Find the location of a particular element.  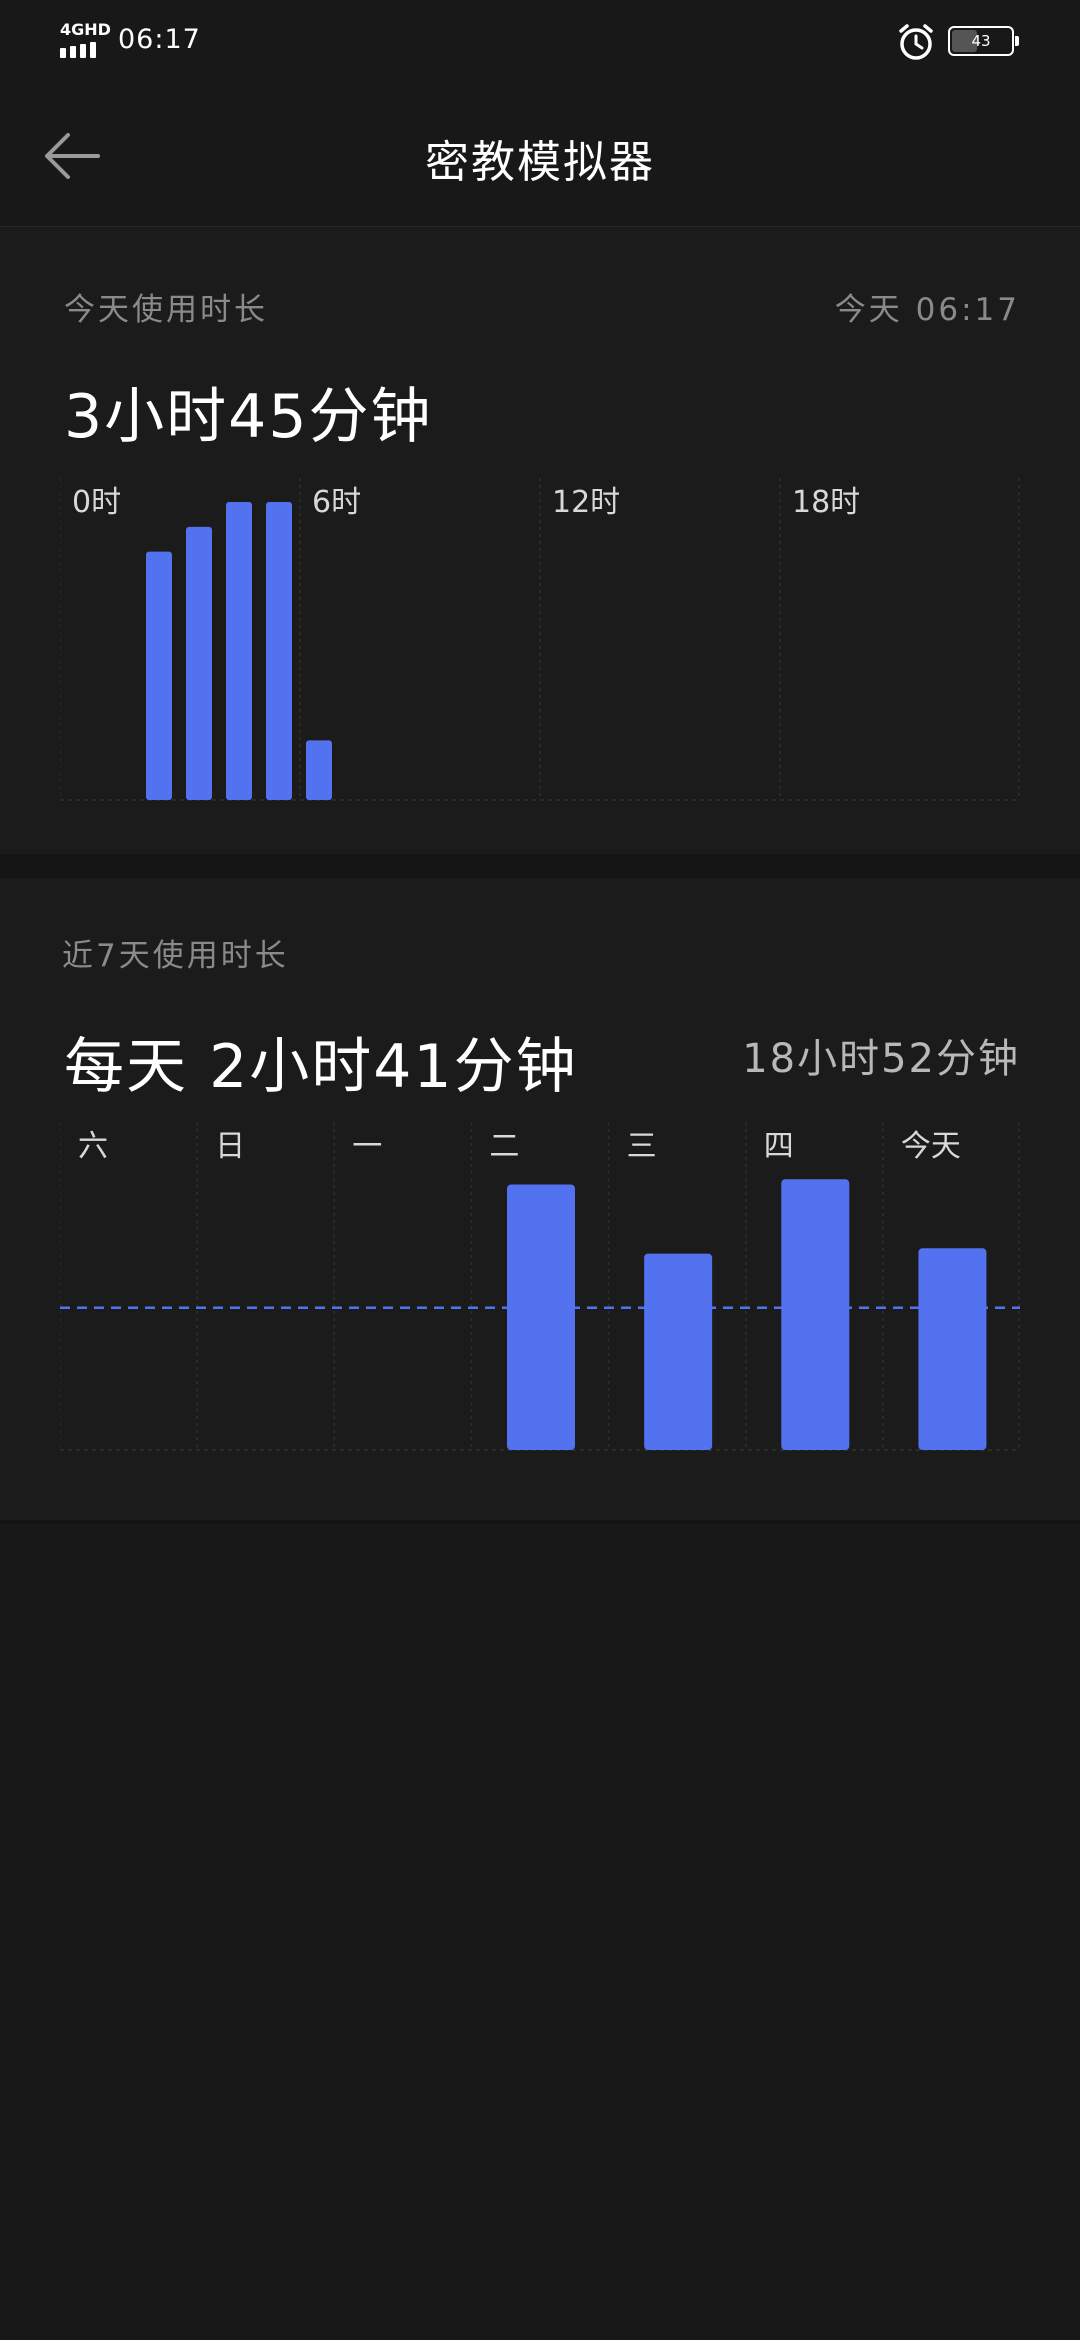

today-date: 今天 06:17 is located at coordinates (927, 310).